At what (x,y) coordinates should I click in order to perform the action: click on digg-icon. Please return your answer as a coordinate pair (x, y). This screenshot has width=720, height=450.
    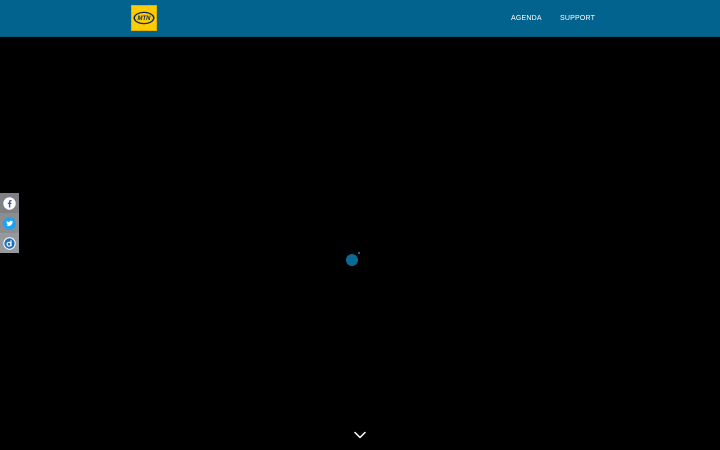
    Looking at the image, I should click on (9, 243).